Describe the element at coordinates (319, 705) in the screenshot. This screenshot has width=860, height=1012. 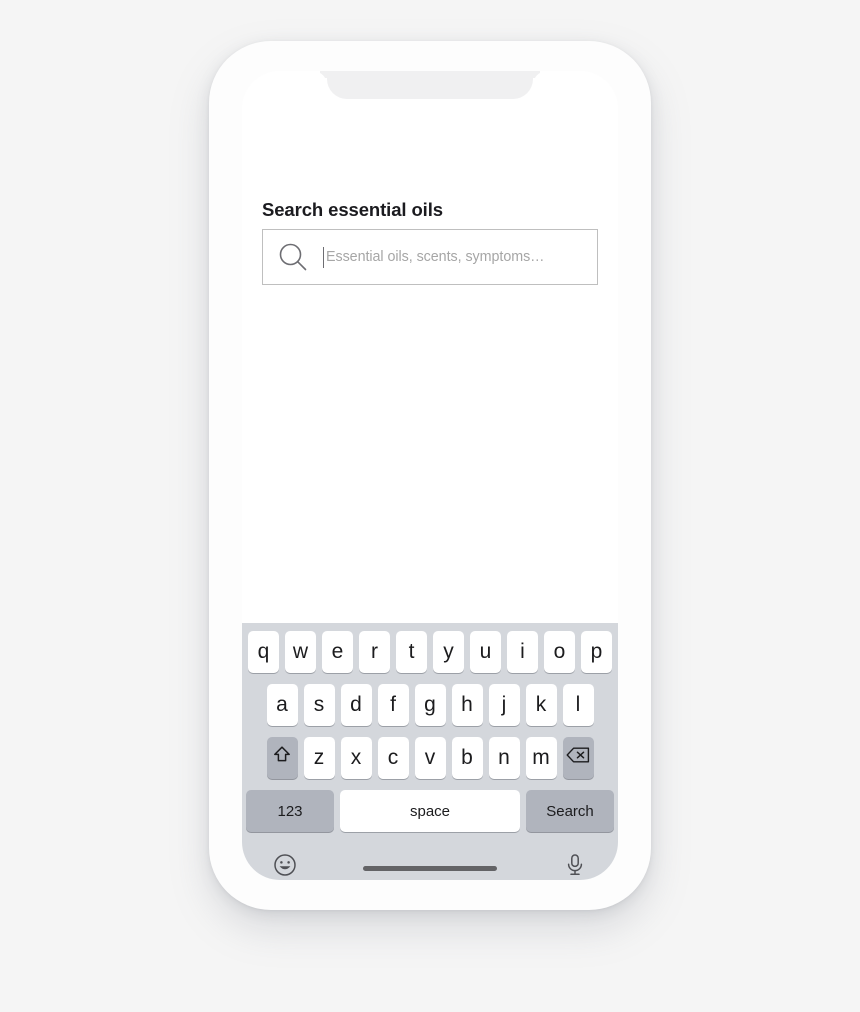
I see `key-s: s` at that location.